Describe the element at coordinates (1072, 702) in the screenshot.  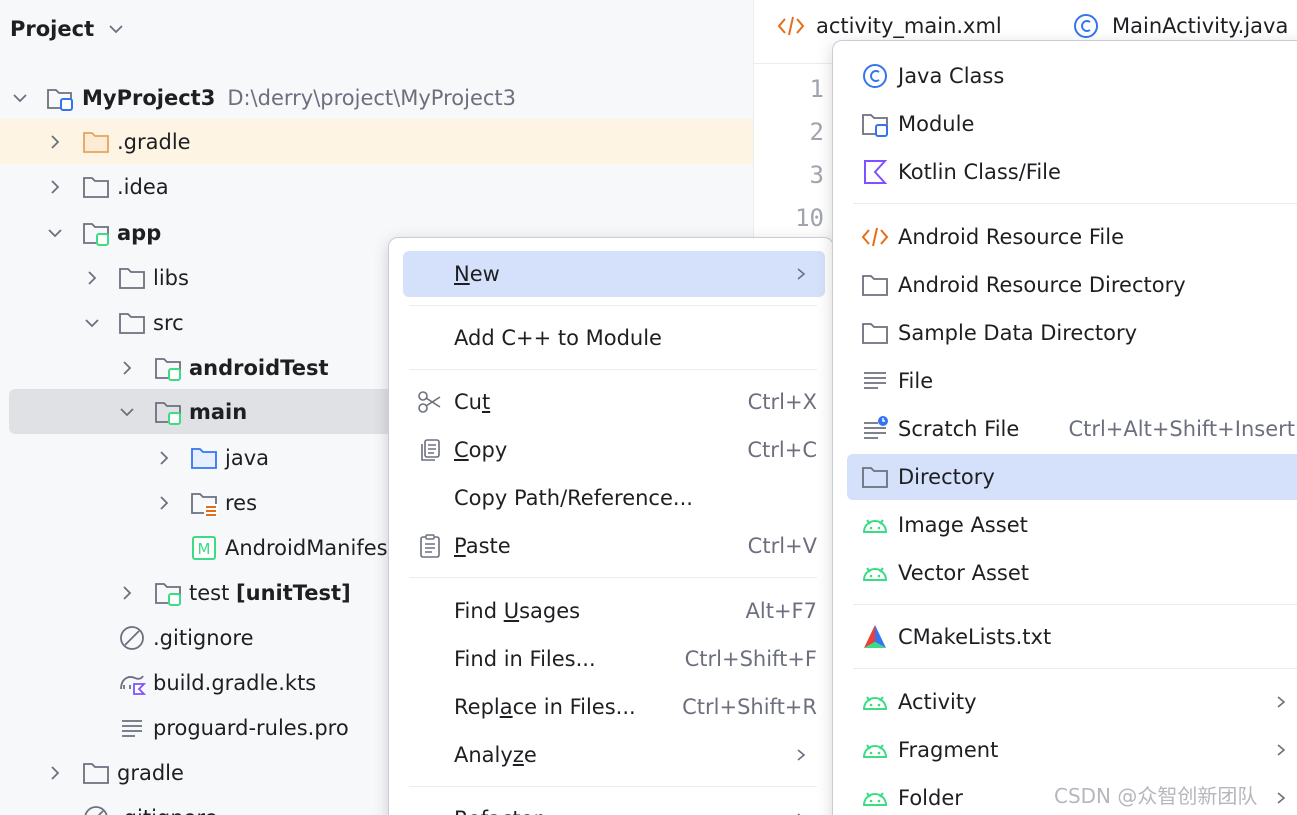
I see `submenu-item-activity: Activity` at that location.